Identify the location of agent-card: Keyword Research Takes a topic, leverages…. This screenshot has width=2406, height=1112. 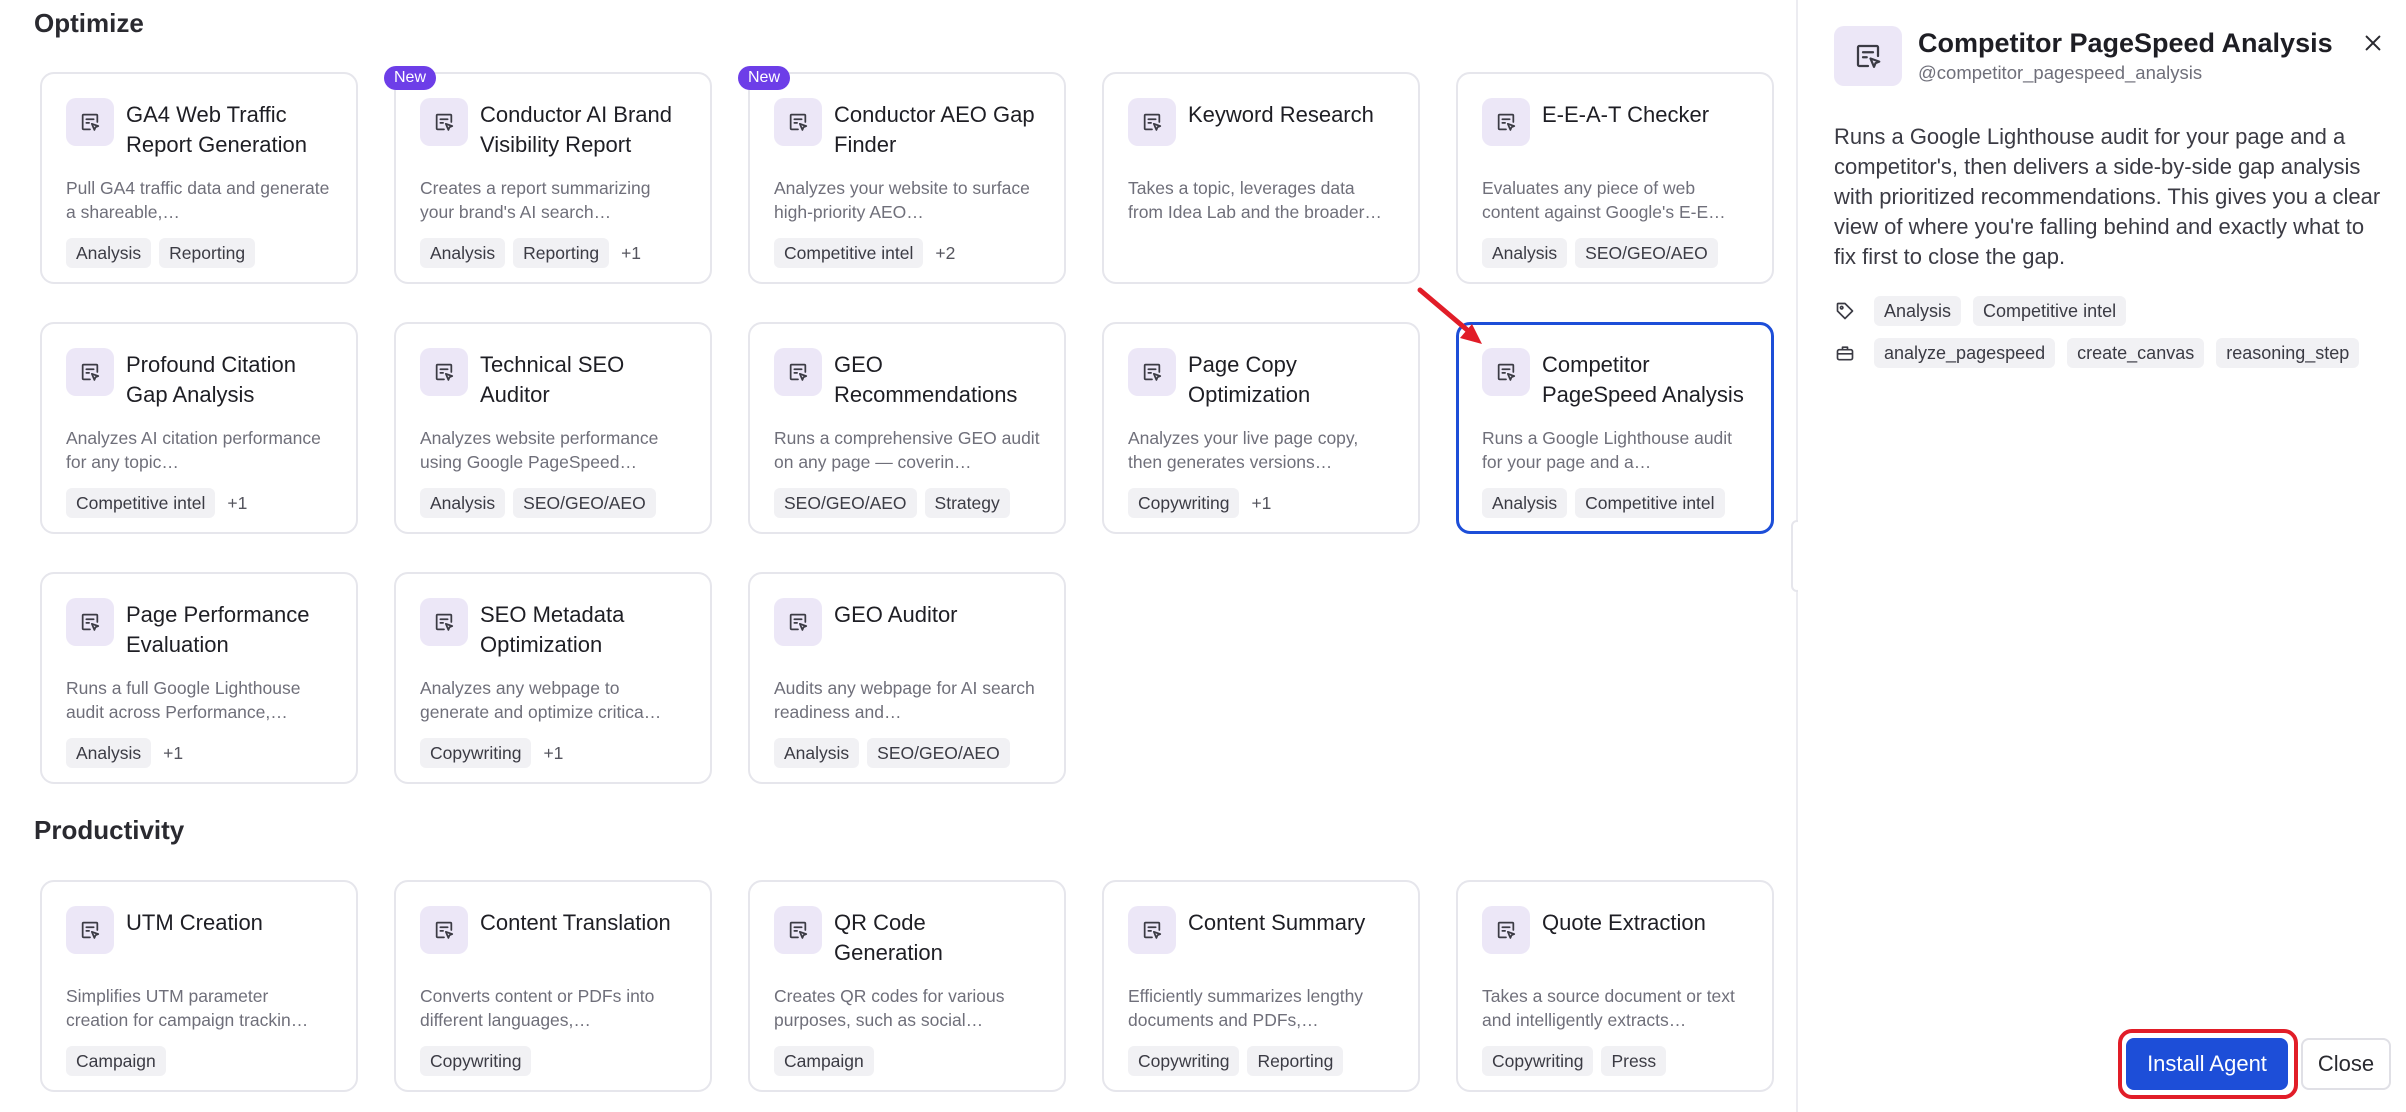
(1261, 178).